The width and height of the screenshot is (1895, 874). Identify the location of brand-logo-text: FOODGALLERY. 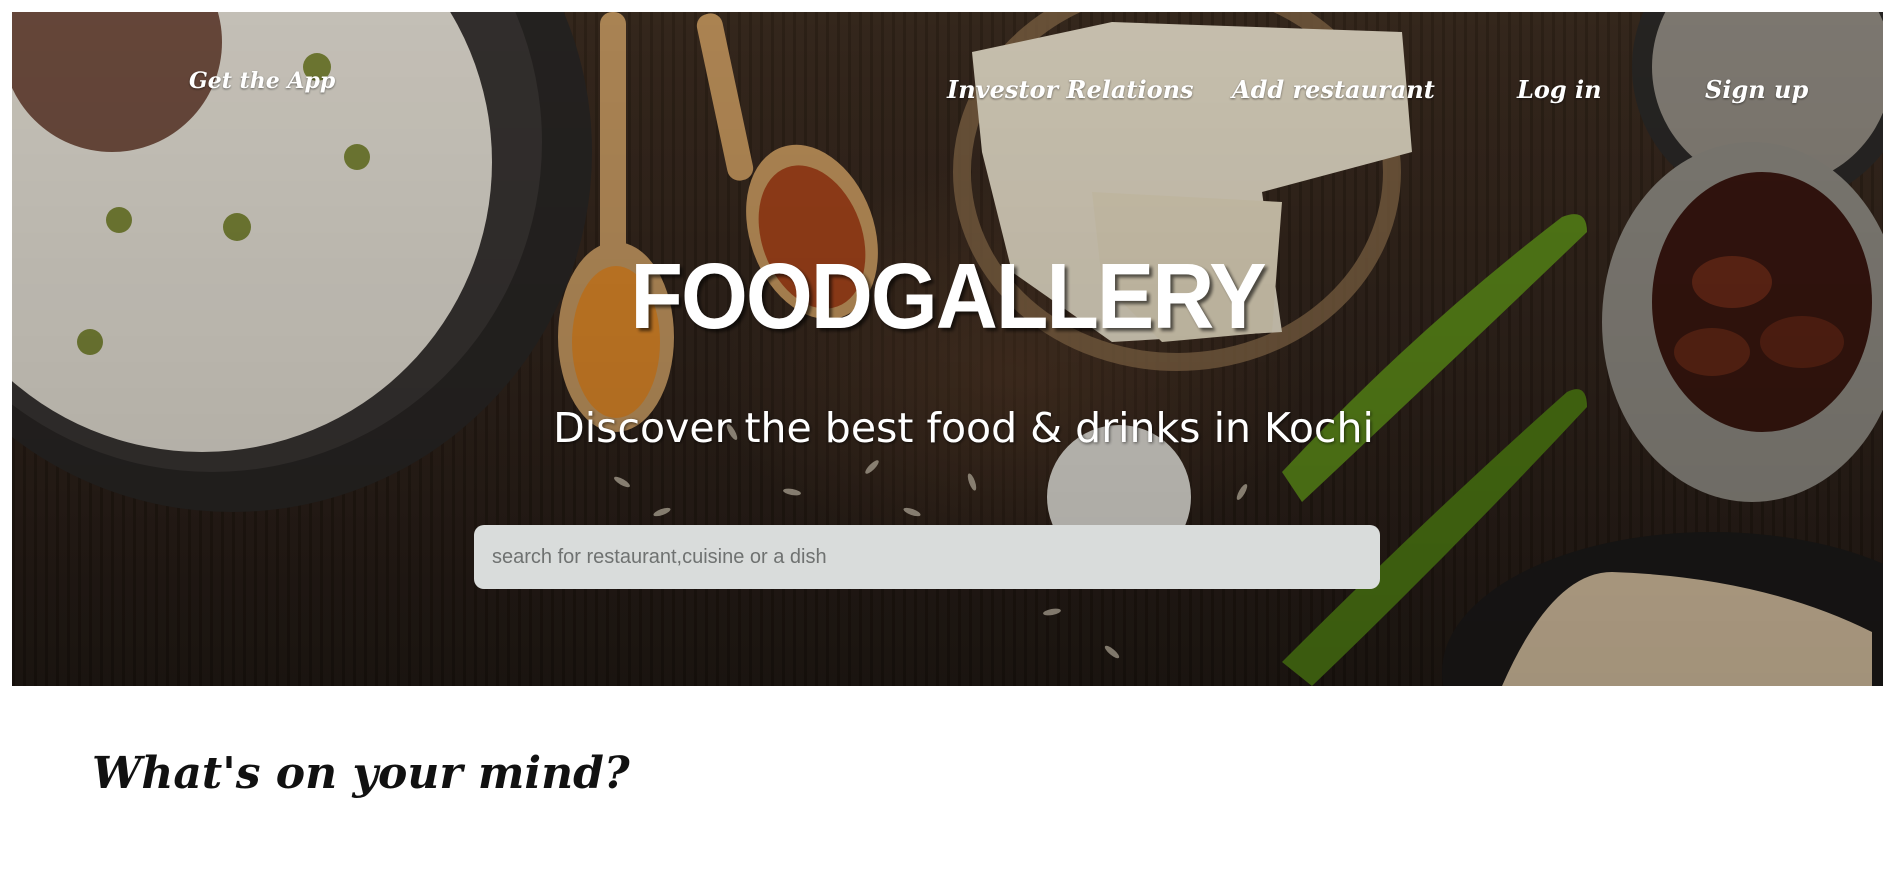
(948, 296).